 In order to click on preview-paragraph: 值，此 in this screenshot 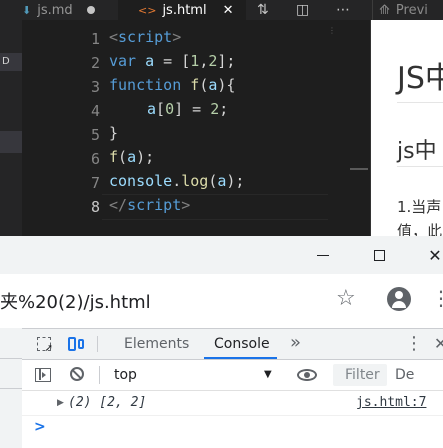, I will do `click(420, 229)`.